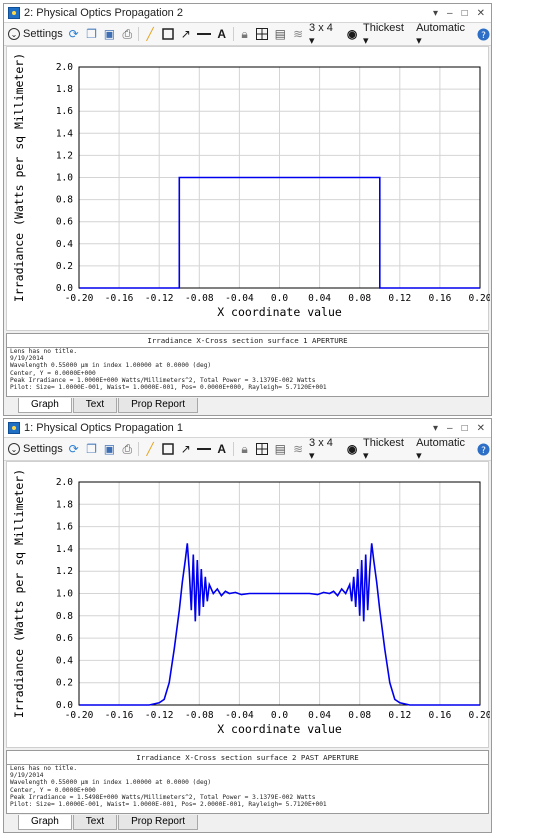 The width and height of the screenshot is (554, 838). I want to click on y-tick-label: 1.4, so click(64, 549).